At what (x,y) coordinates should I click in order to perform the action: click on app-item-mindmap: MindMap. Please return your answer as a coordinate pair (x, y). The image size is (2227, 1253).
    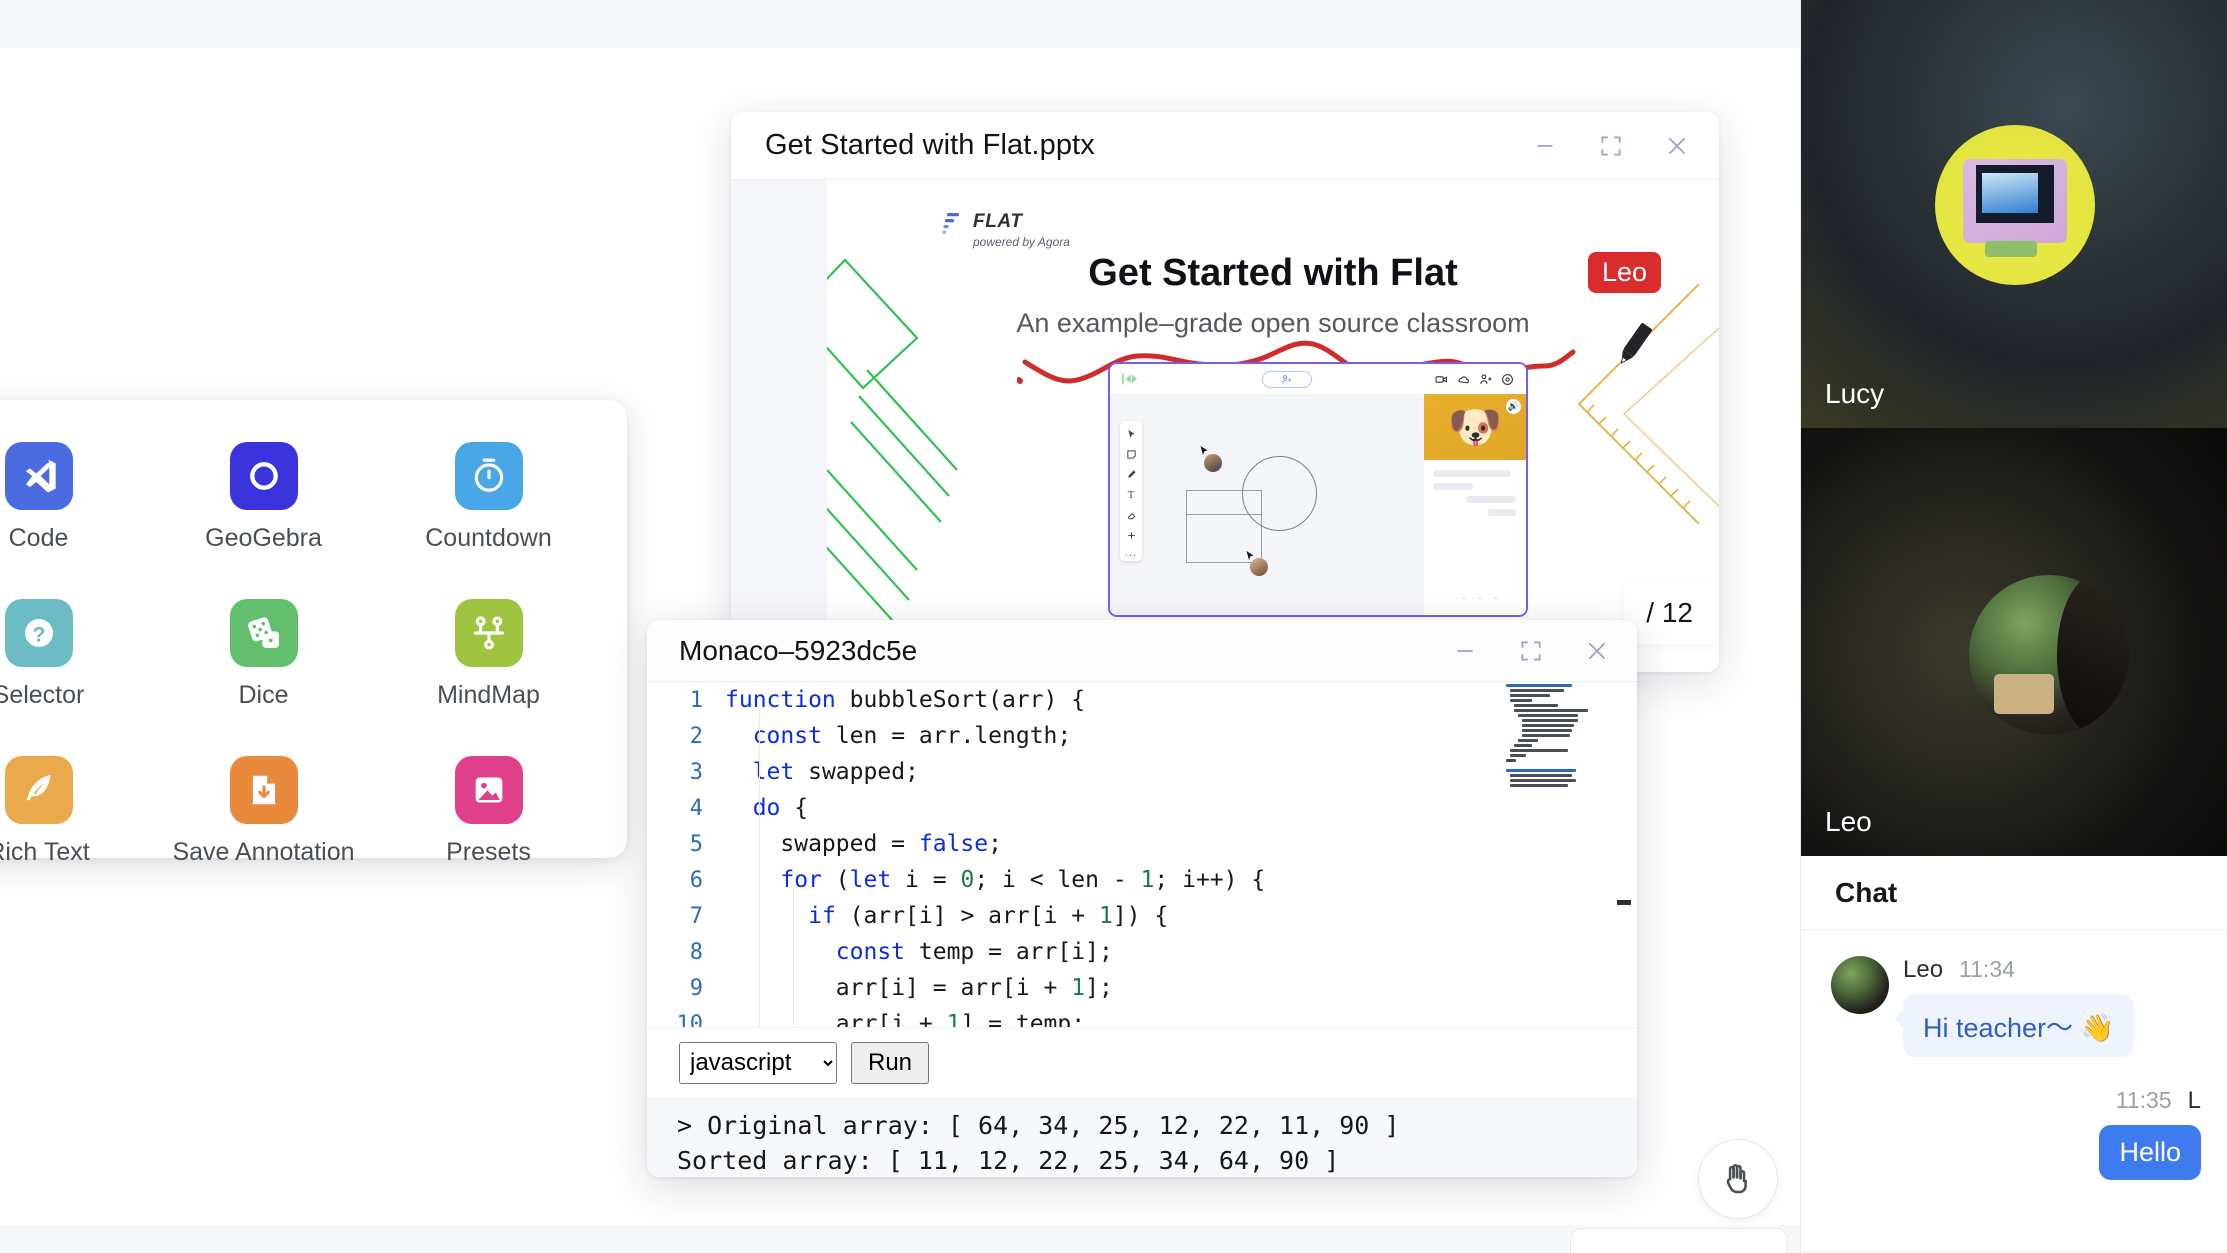
    Looking at the image, I should click on (488, 654).